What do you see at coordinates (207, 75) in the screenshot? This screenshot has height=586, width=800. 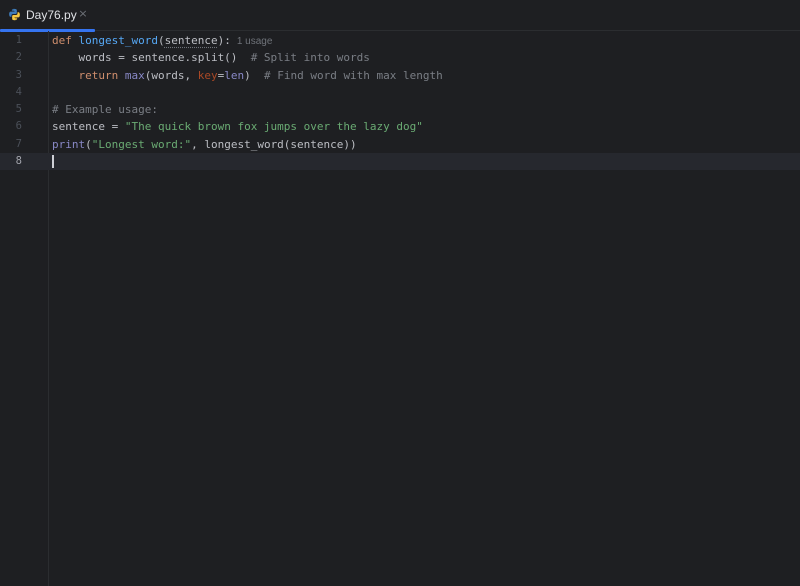 I see `code-token: key` at bounding box center [207, 75].